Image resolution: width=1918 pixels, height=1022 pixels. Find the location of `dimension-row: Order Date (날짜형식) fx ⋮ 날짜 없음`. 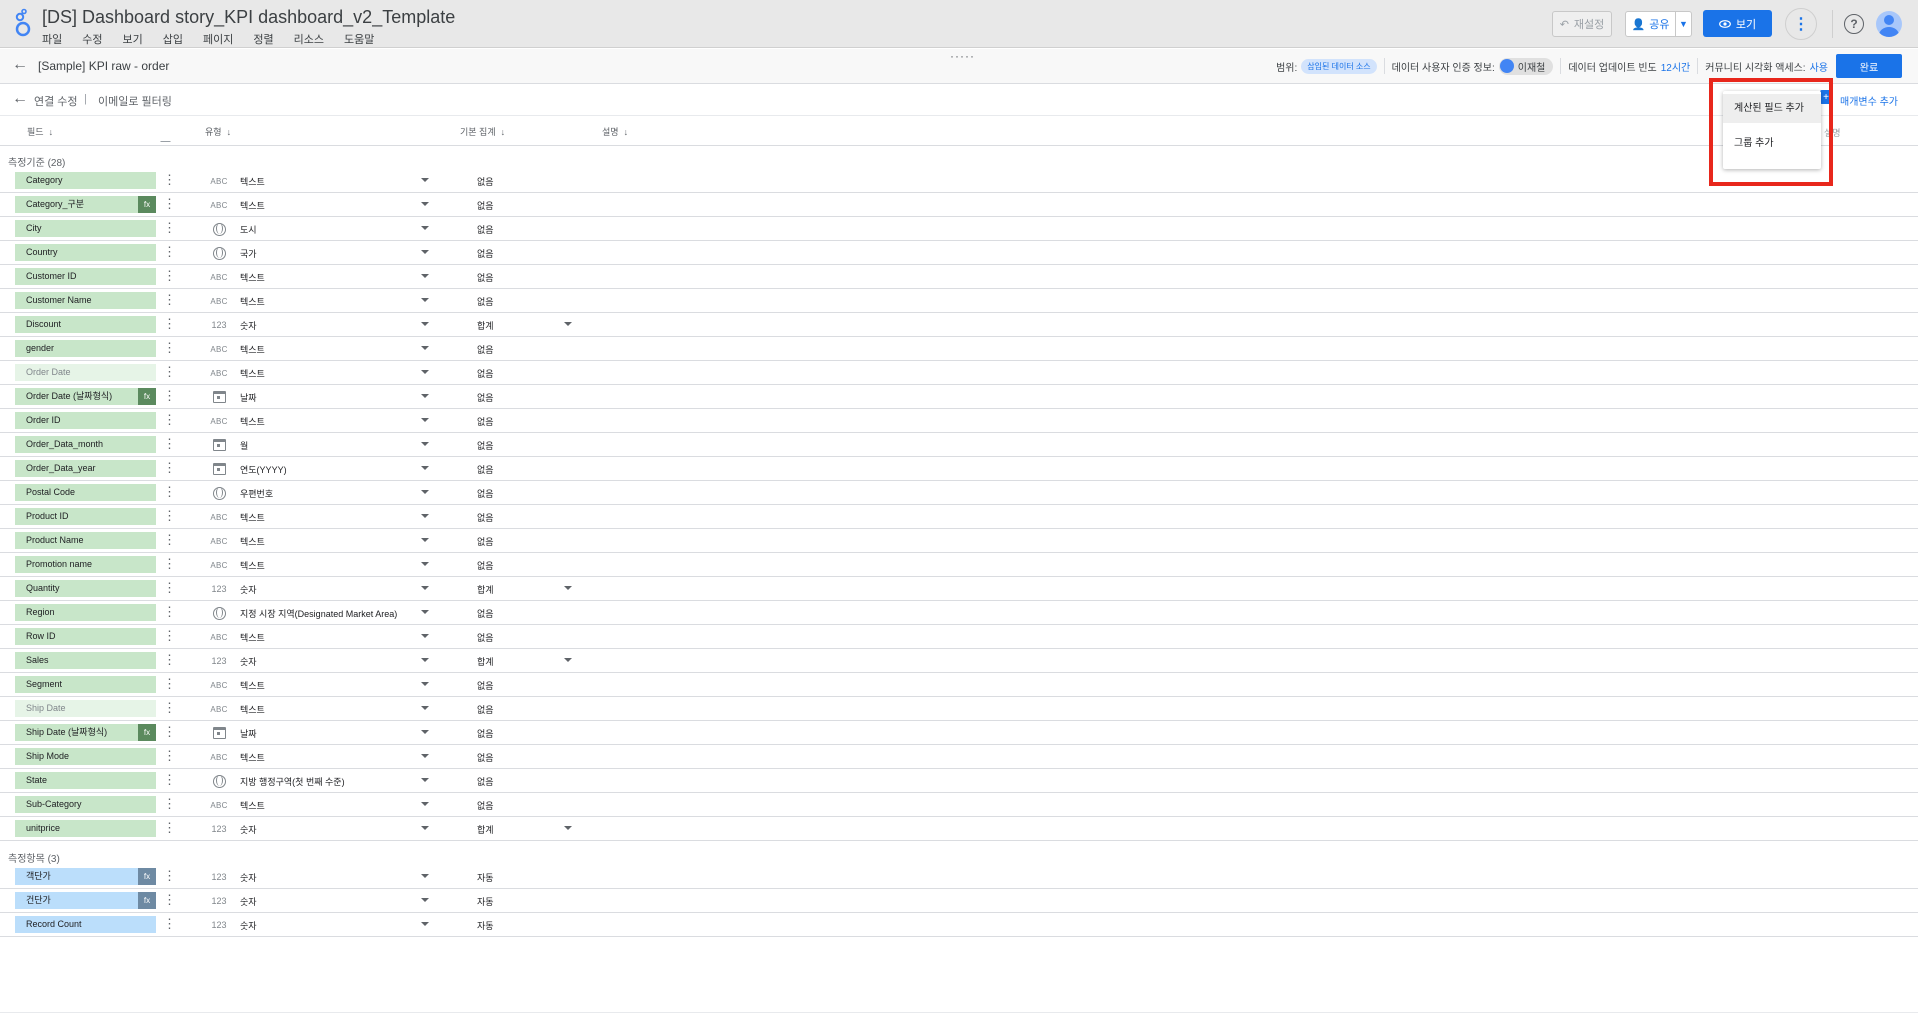

dimension-row: Order Date (날짜형식) fx ⋮ 날짜 없음 is located at coordinates (959, 397).